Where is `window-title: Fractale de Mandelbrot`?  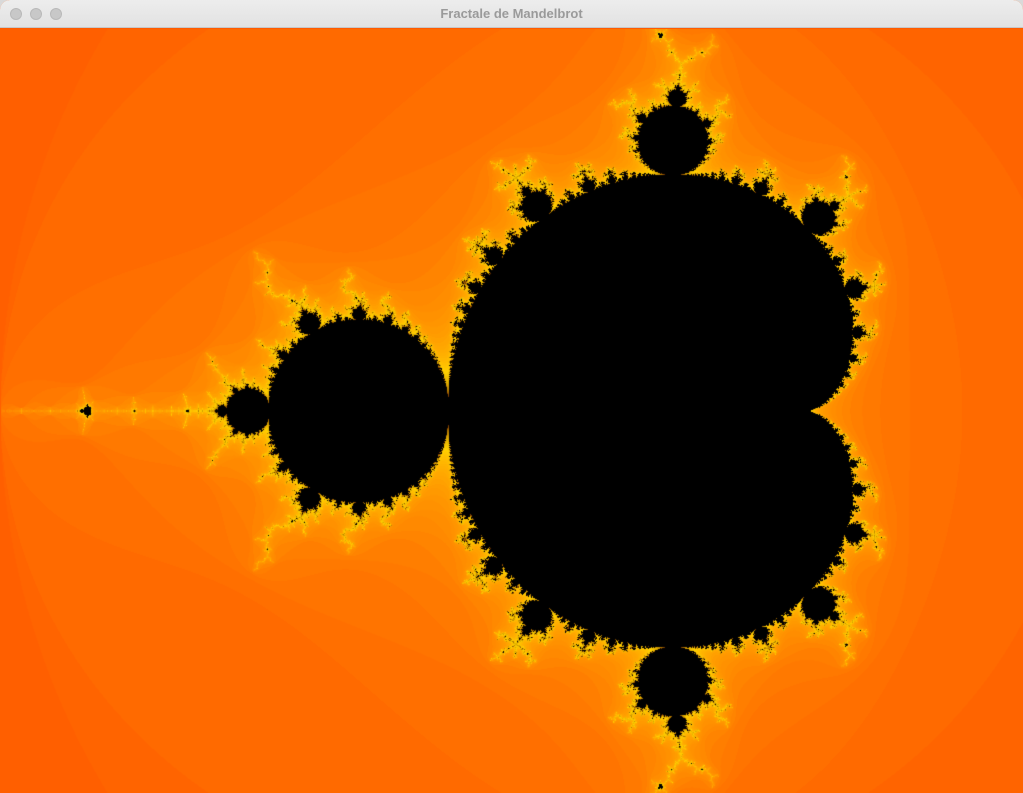
window-title: Fractale de Mandelbrot is located at coordinates (511, 13).